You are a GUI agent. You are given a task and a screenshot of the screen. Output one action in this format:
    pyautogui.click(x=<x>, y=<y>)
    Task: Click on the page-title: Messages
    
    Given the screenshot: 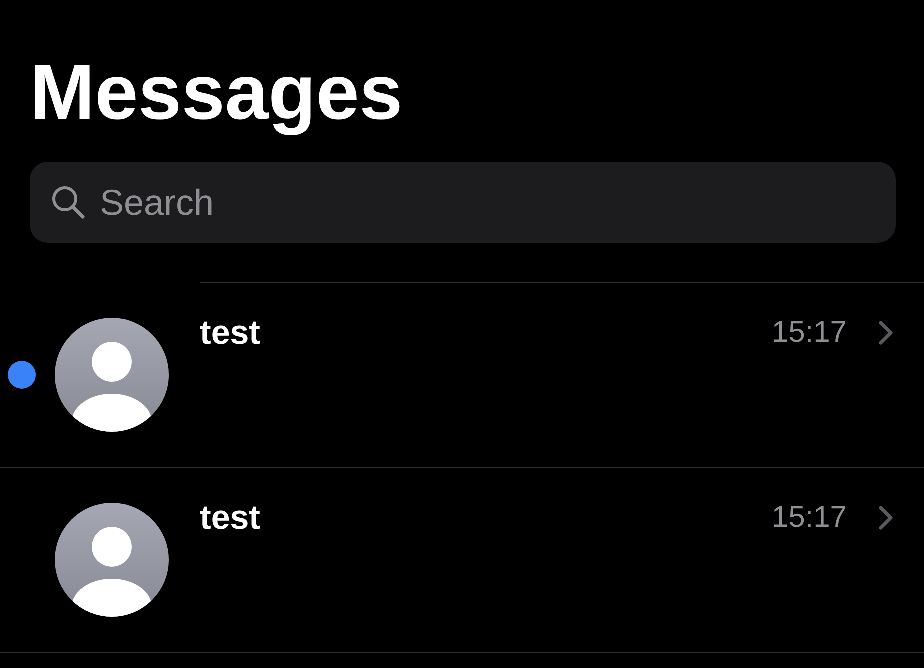 What is the action you would take?
    pyautogui.click(x=216, y=92)
    